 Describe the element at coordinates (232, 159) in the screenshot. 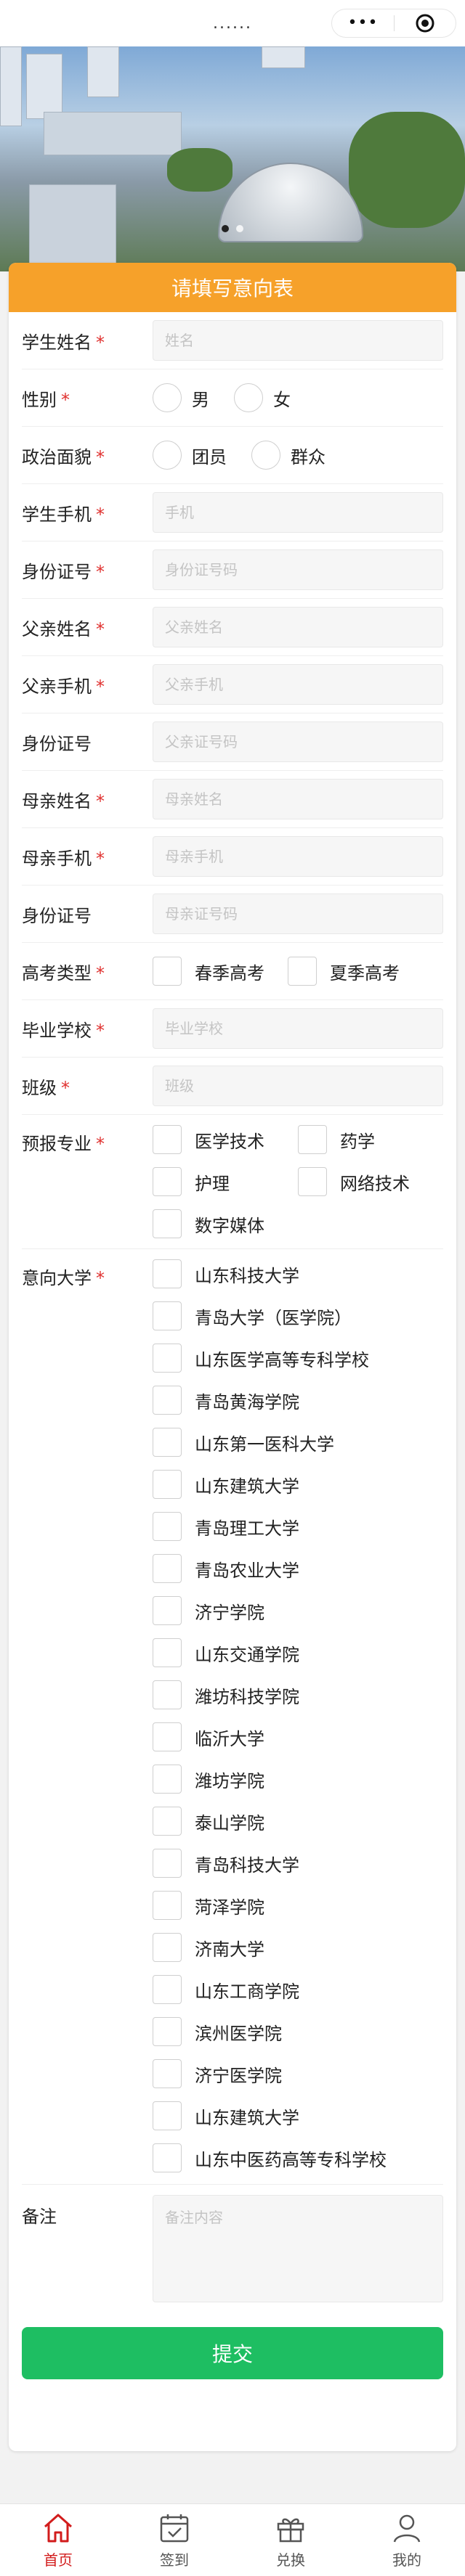

I see `campus-banner-image` at that location.